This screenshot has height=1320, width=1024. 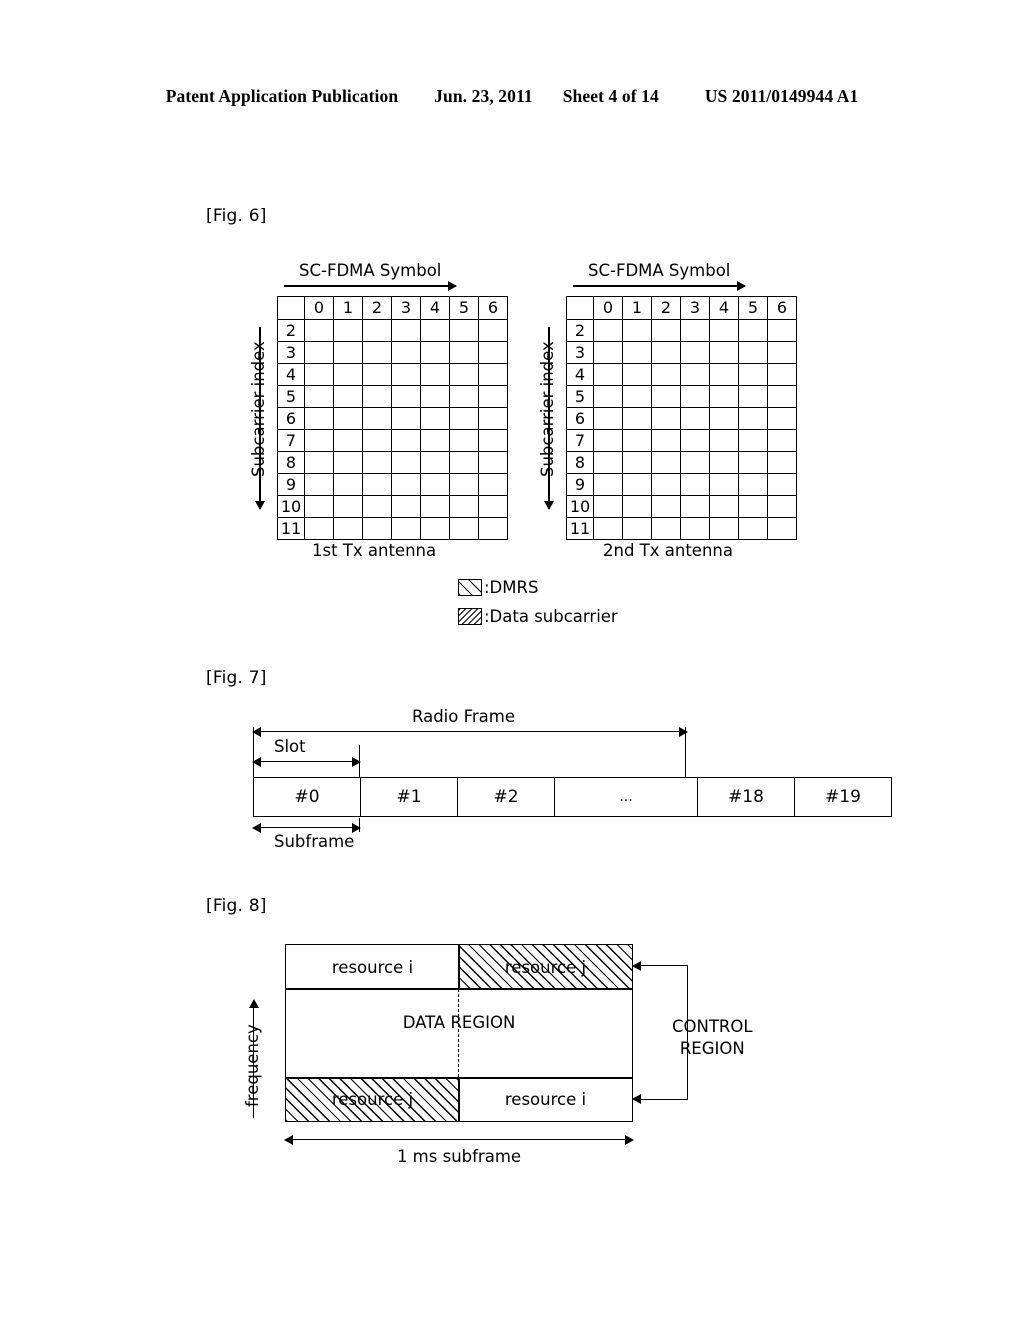 What do you see at coordinates (254, 752) in the screenshot?
I see `radio-frame-tick-left` at bounding box center [254, 752].